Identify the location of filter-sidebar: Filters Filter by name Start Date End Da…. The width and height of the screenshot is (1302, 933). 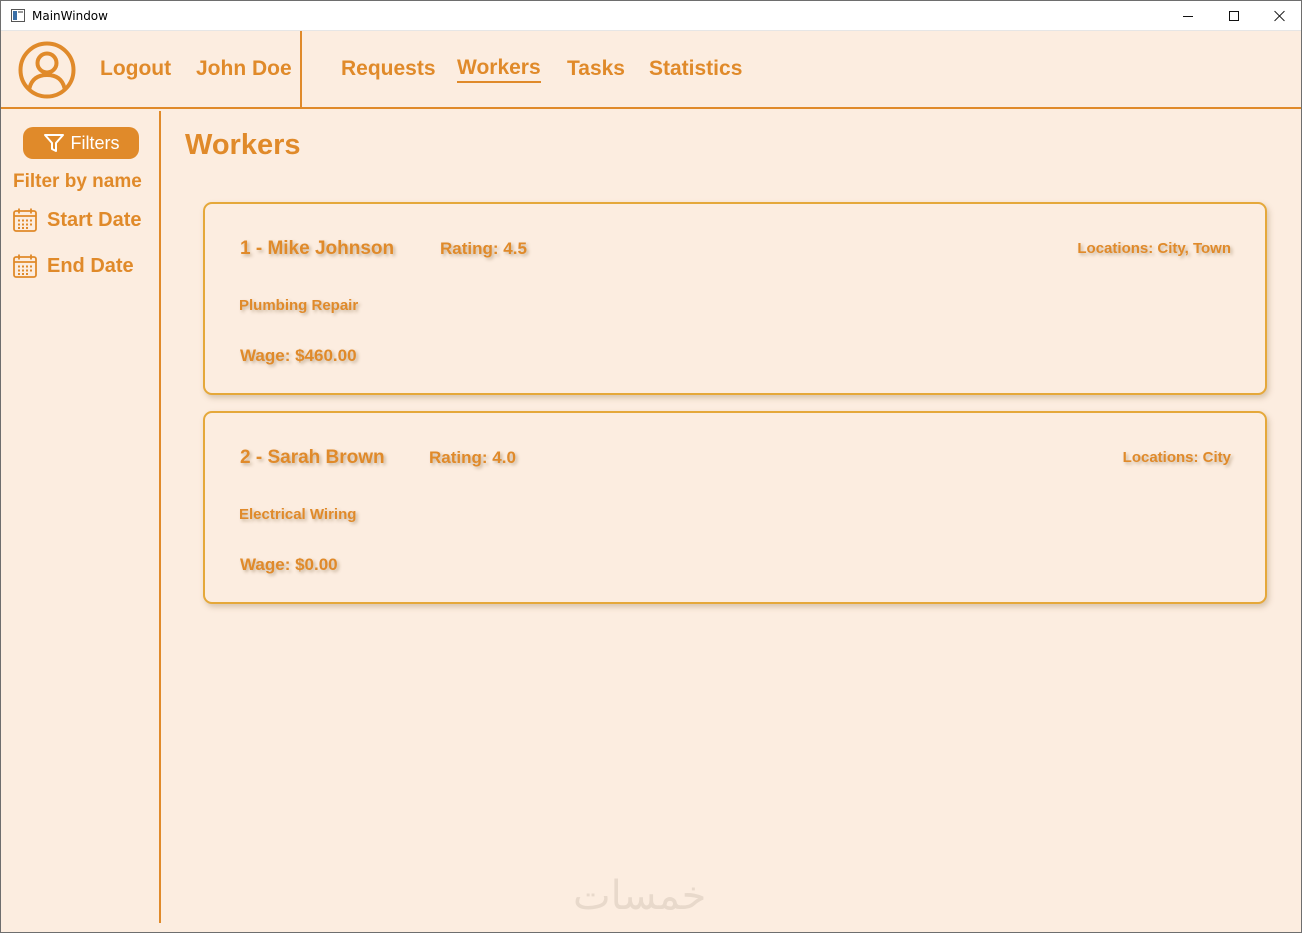
(81, 517).